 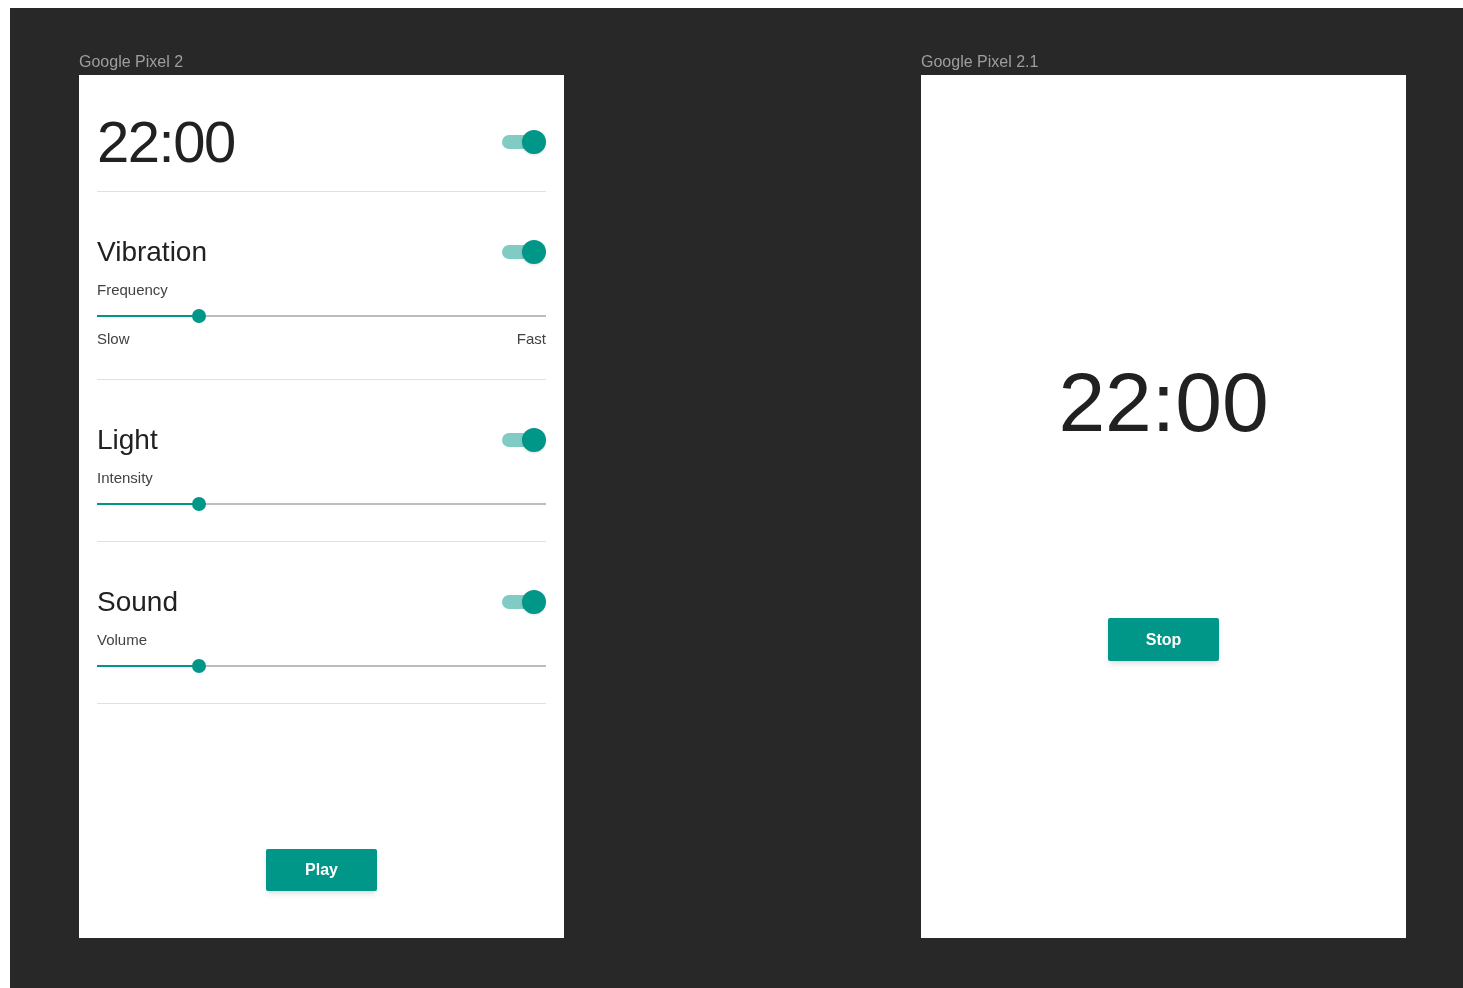 What do you see at coordinates (125, 478) in the screenshot?
I see `slider-label: Intensity` at bounding box center [125, 478].